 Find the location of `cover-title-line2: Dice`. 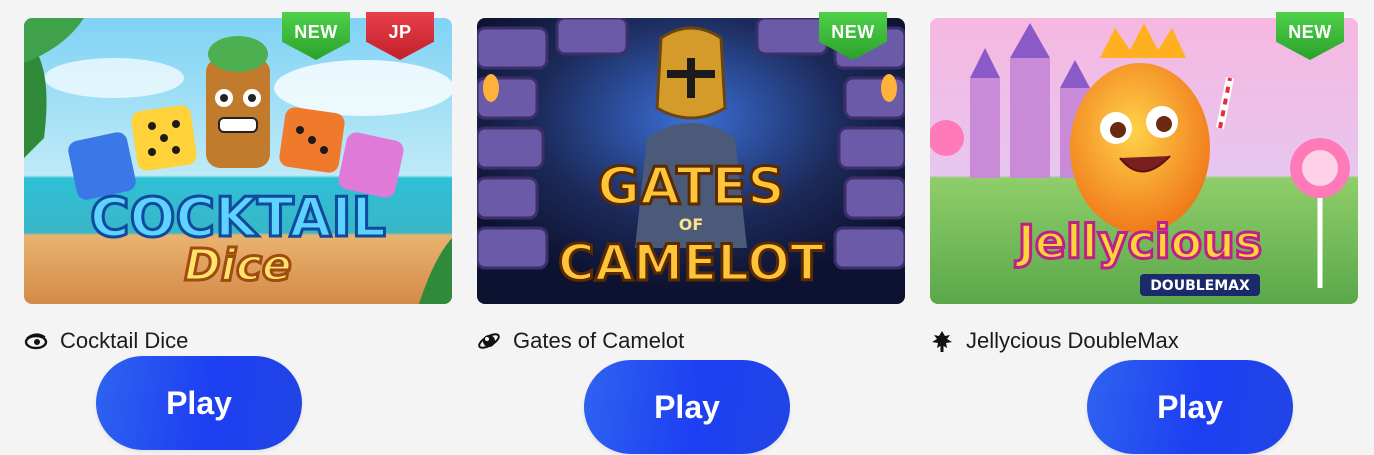

cover-title-line2: Dice is located at coordinates (238, 265).